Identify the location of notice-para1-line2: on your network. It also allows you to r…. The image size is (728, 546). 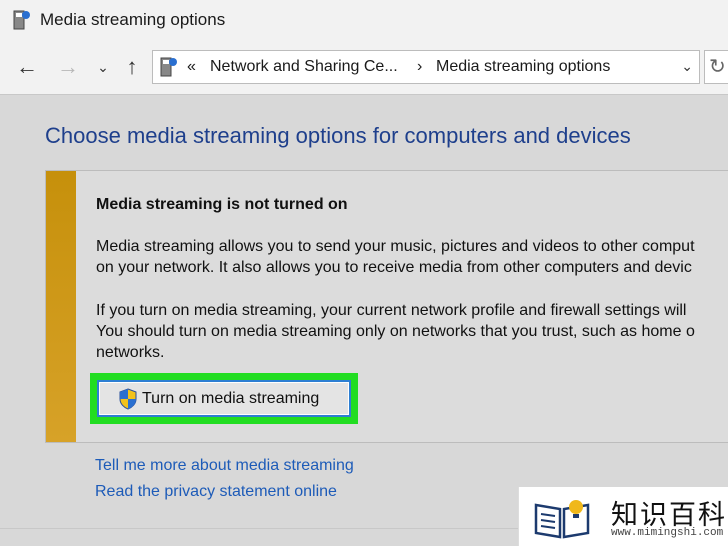
(394, 267).